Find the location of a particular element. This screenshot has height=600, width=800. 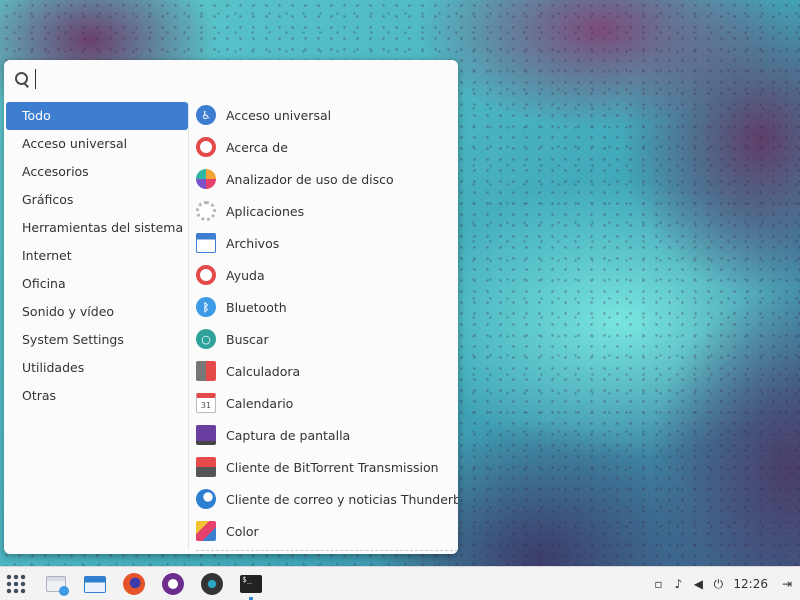

category-item-acceso-universal: Acceso universal is located at coordinates (97, 144).